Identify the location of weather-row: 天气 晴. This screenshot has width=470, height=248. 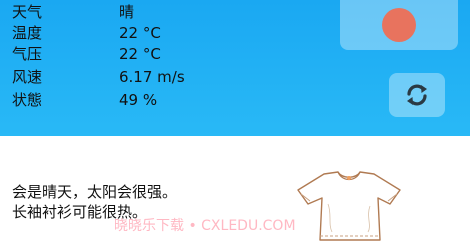
(122, 12).